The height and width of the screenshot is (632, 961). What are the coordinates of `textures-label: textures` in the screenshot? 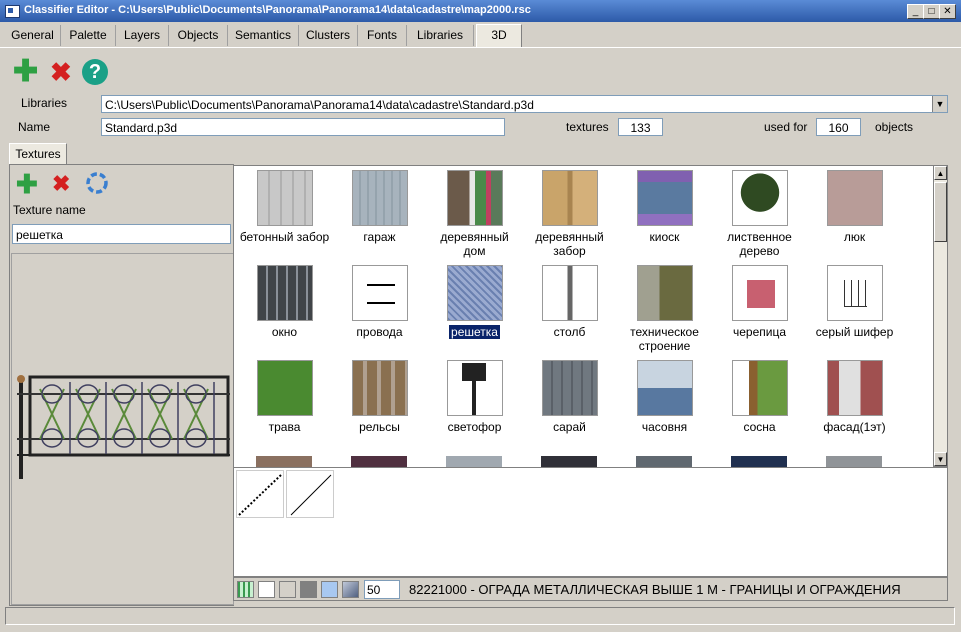 It's located at (587, 127).